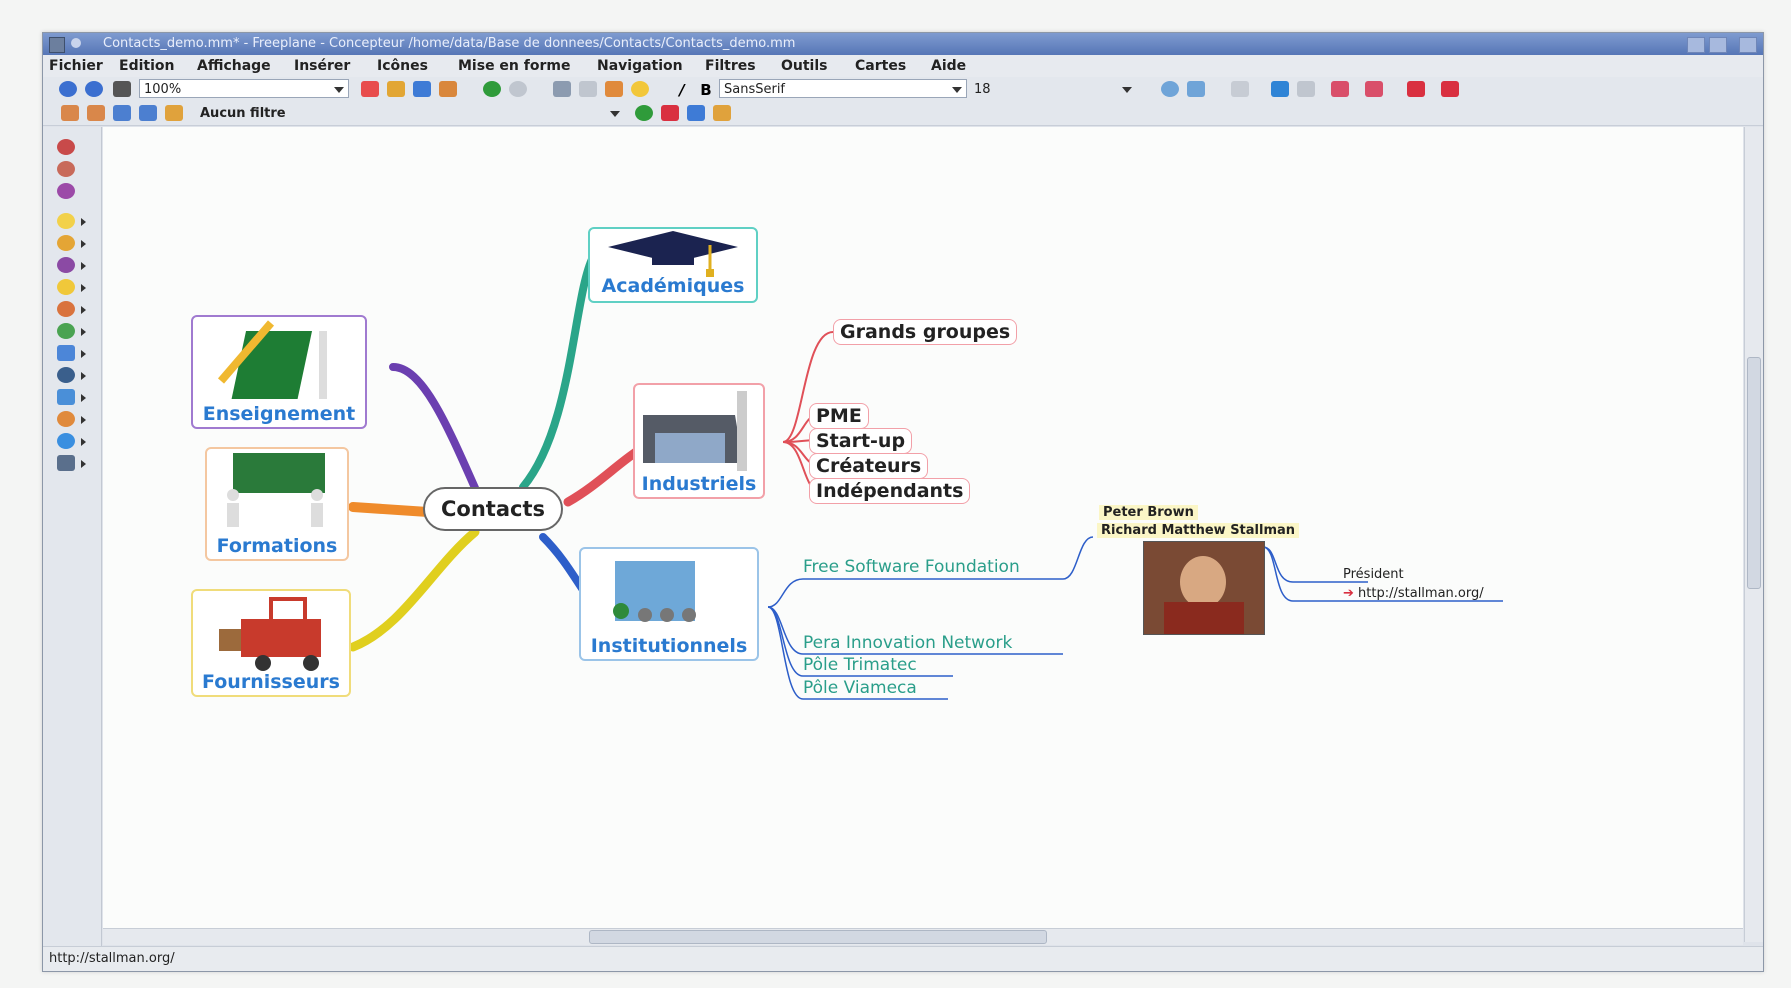 Image resolution: width=1791 pixels, height=988 pixels. What do you see at coordinates (396, 89) in the screenshot?
I see `open-icon` at bounding box center [396, 89].